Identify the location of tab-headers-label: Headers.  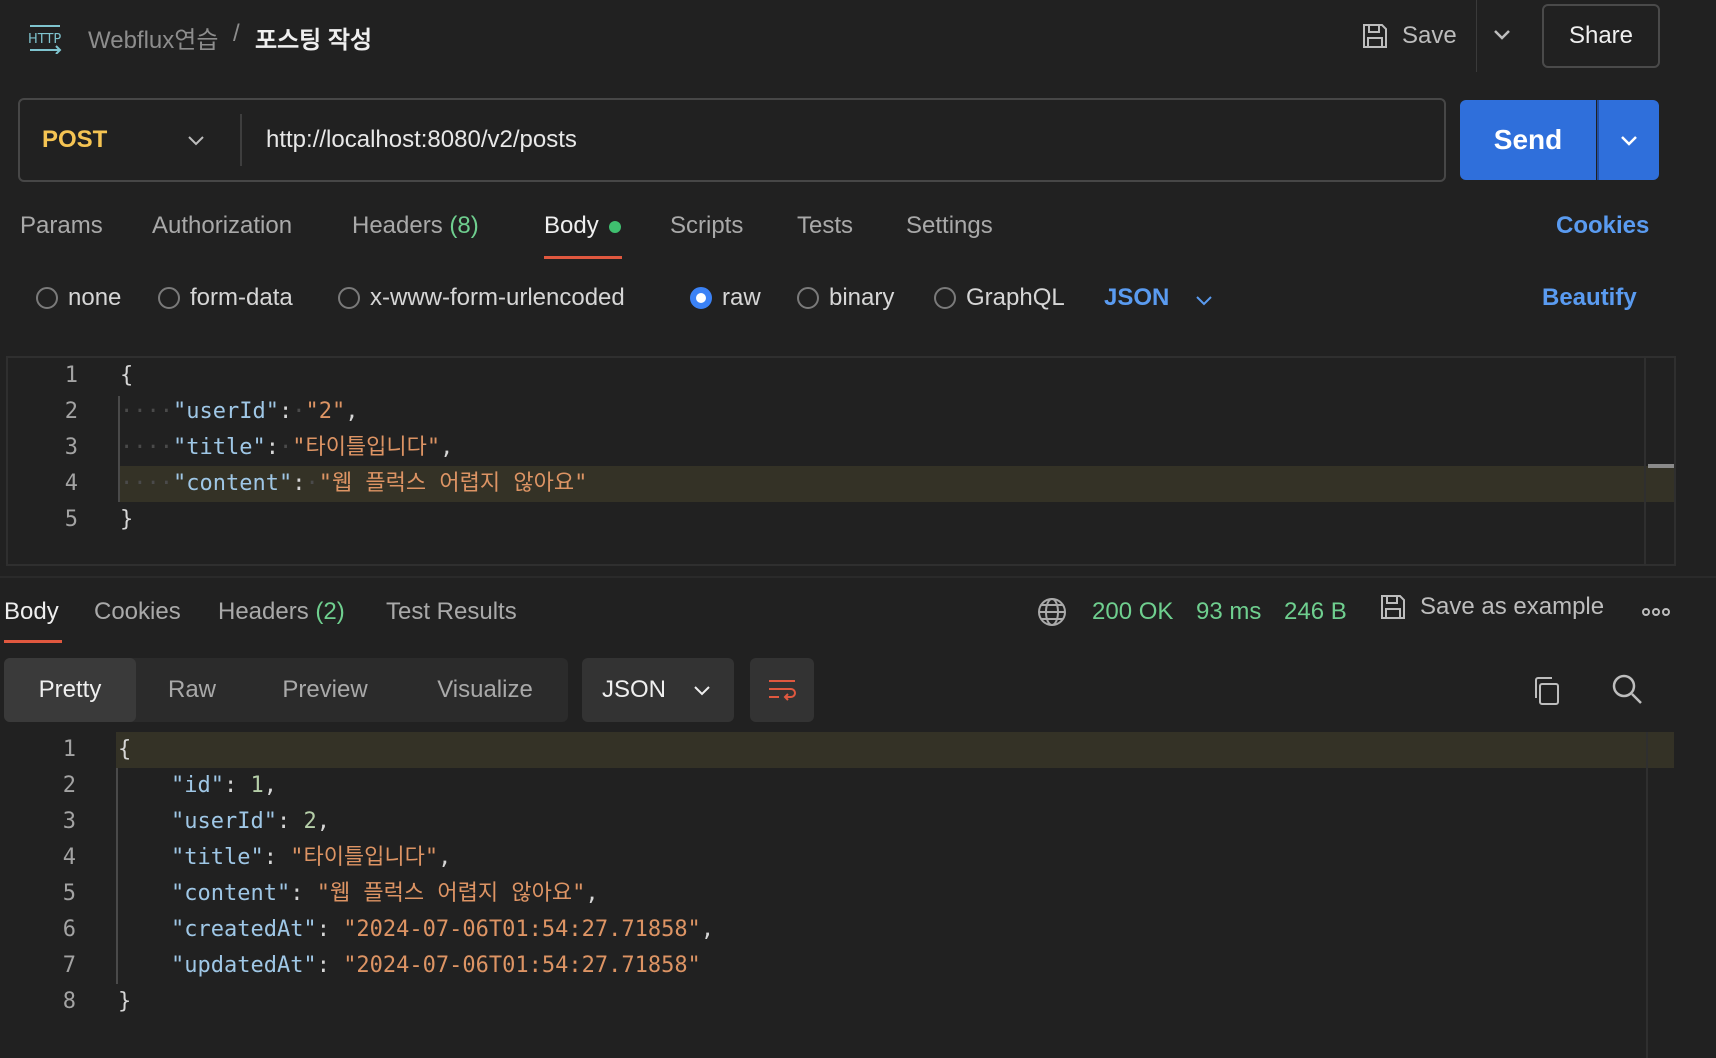
(397, 225).